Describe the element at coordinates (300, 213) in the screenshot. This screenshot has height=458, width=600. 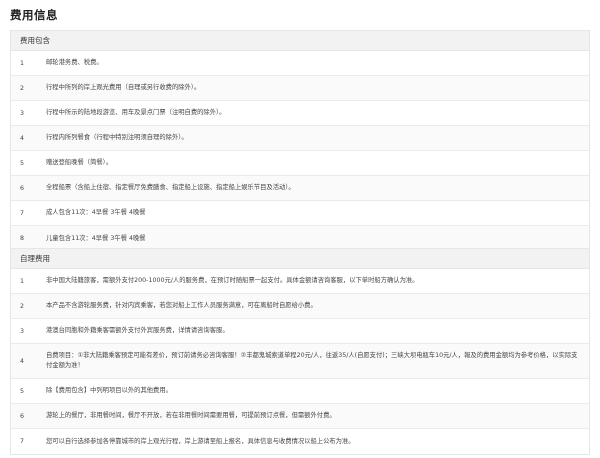
I see `table-row: 7 成人包含11次：4早餐 3午餐 4晚餐` at that location.